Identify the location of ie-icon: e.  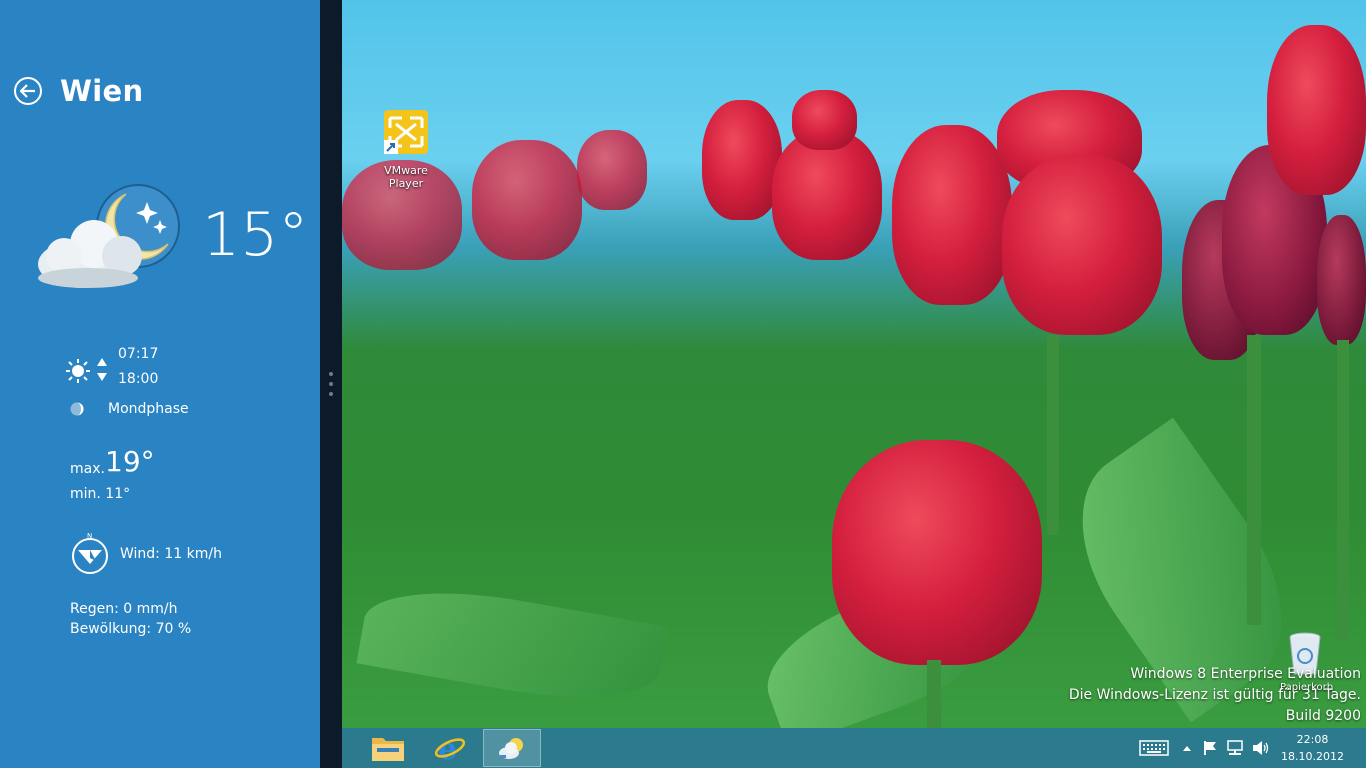
(450, 748).